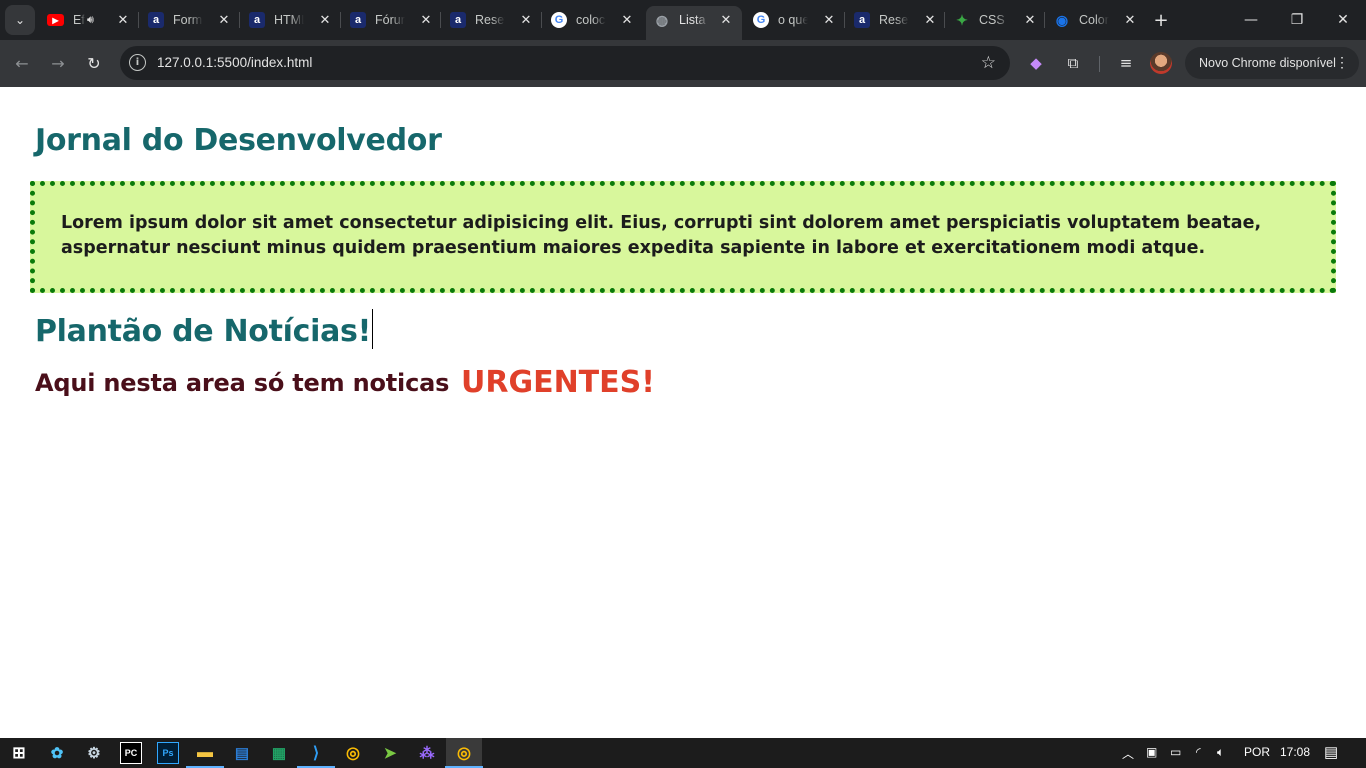  I want to click on tab-title: Formu, so click(188, 20).